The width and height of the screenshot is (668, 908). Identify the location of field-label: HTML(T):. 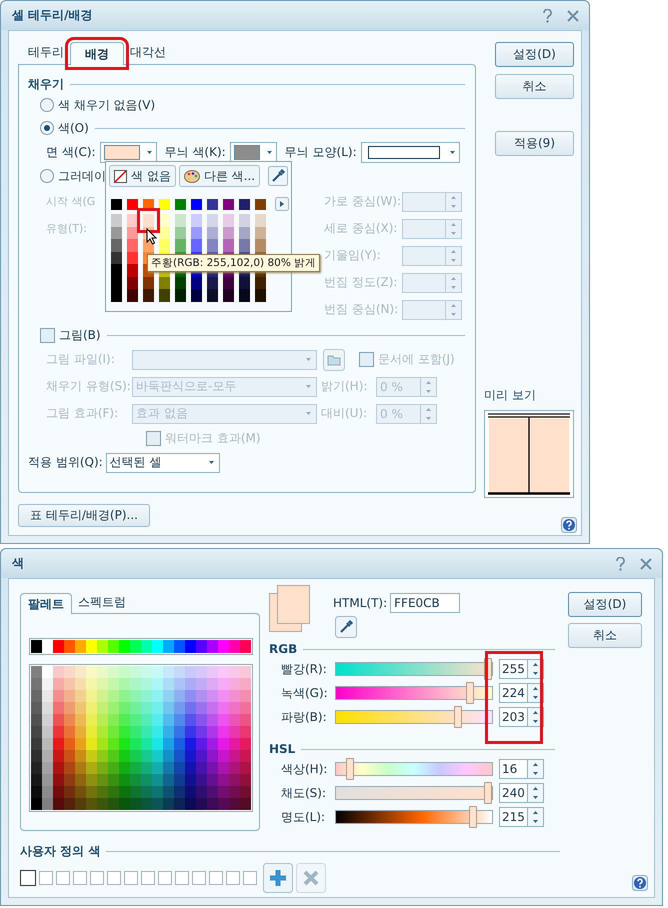
(360, 603).